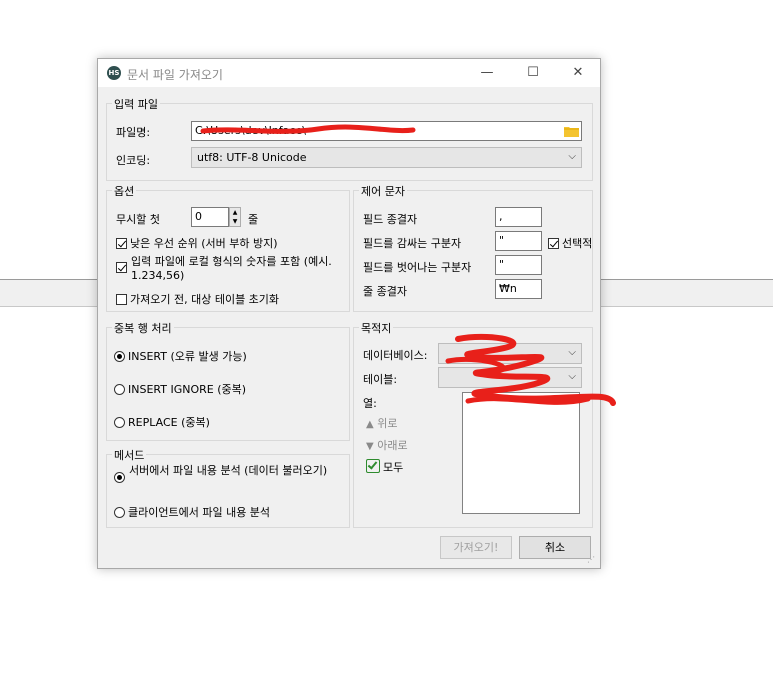  What do you see at coordinates (518, 217) in the screenshot?
I see `field-terminator-input: ,` at bounding box center [518, 217].